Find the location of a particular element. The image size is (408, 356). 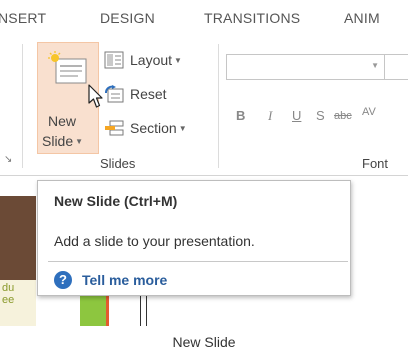

tooltip-divider is located at coordinates (198, 261).